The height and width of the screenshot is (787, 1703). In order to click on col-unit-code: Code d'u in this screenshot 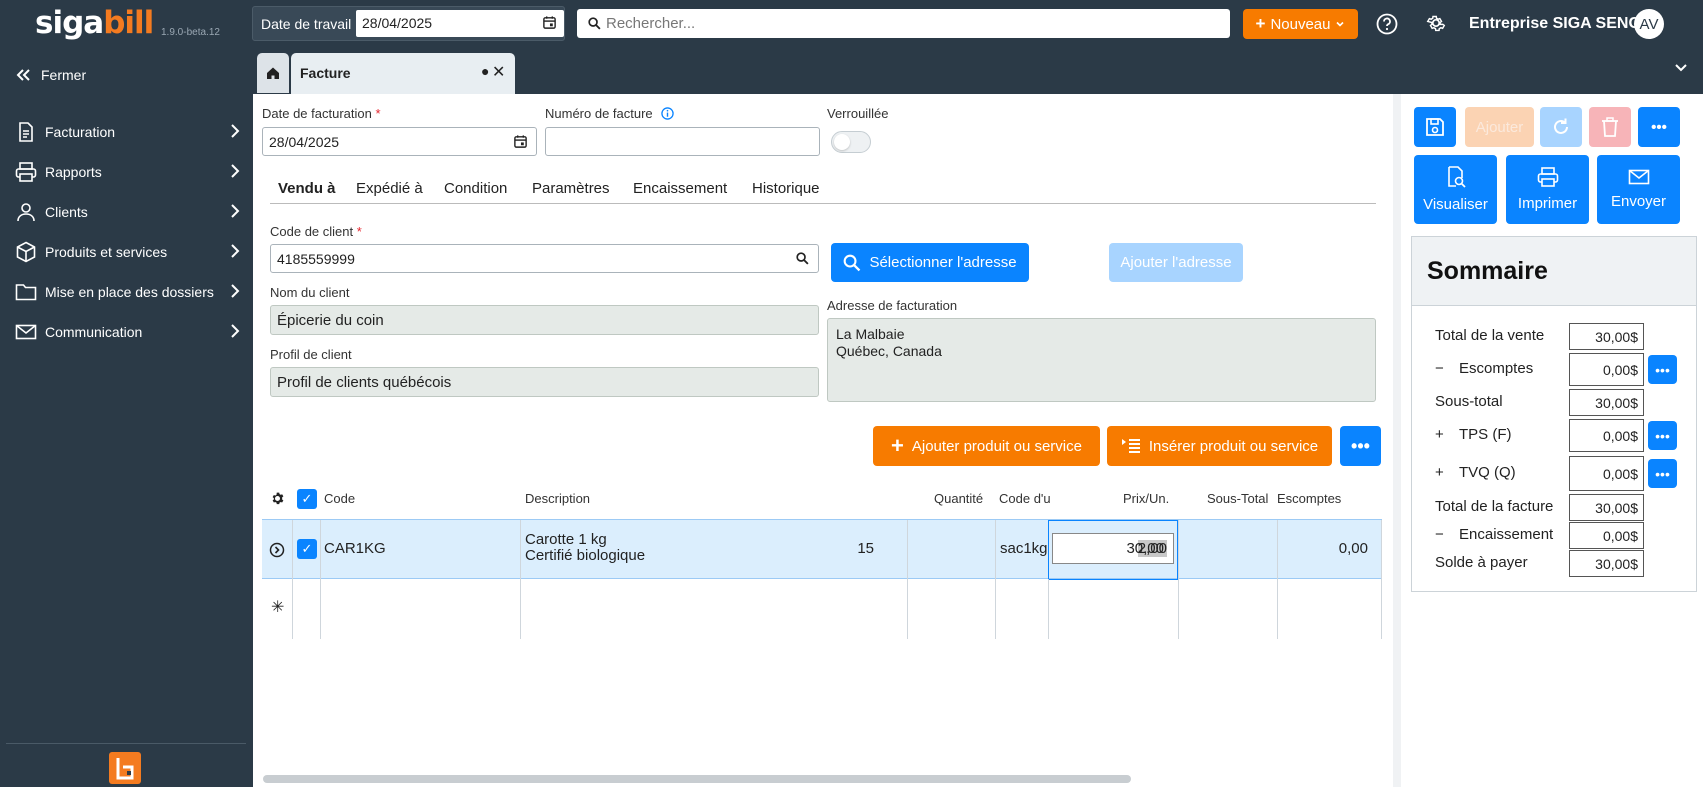, I will do `click(1025, 498)`.